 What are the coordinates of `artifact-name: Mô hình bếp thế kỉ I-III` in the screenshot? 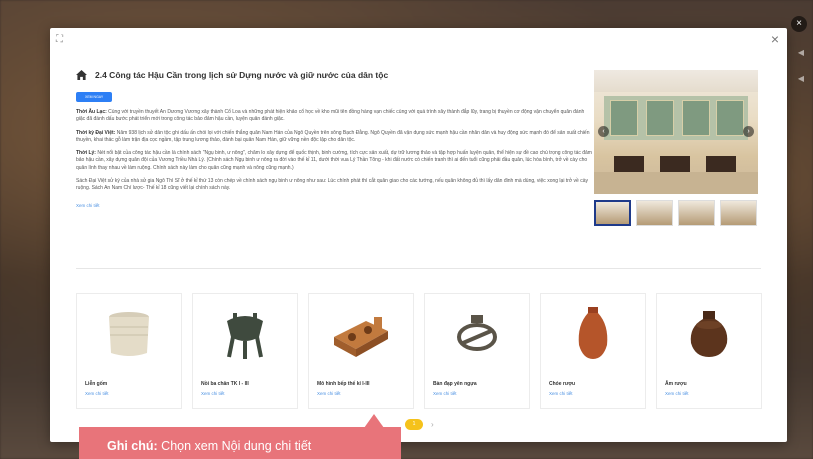 It's located at (343, 384).